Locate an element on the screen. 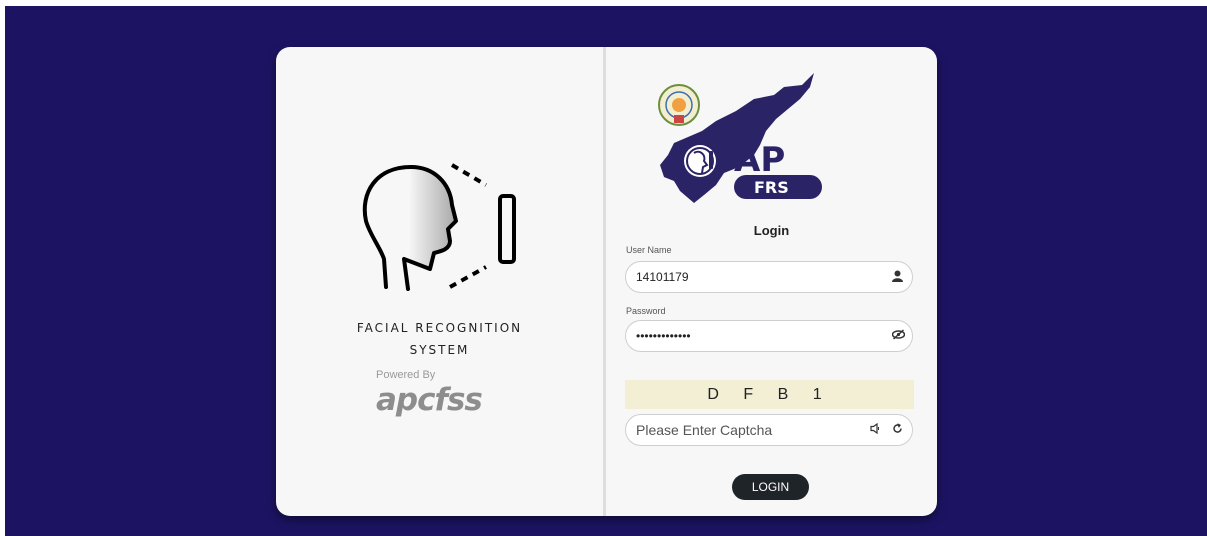 The height and width of the screenshot is (536, 1207). state-emblem-icon is located at coordinates (679, 105).